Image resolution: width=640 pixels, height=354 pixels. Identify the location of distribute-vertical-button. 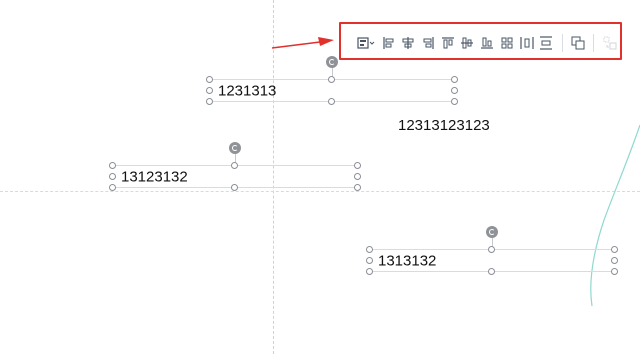
(546, 43).